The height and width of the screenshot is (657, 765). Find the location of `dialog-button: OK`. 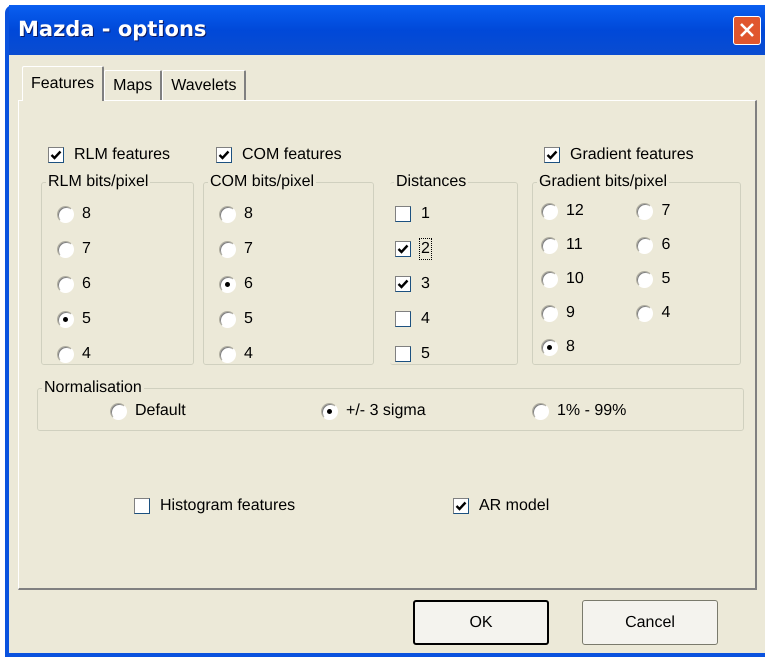

dialog-button: OK is located at coordinates (481, 622).